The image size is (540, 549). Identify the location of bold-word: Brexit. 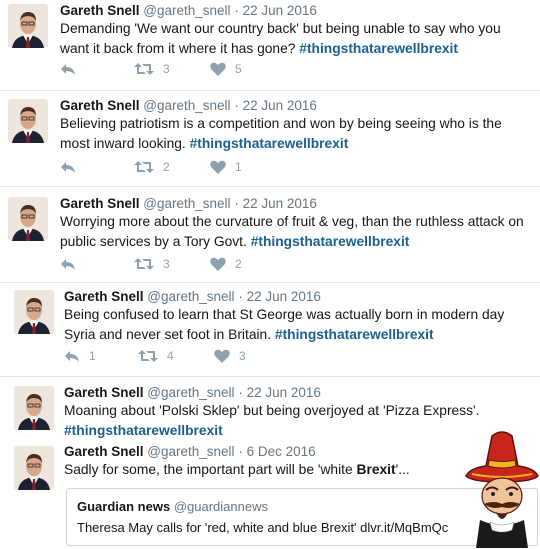
(376, 469).